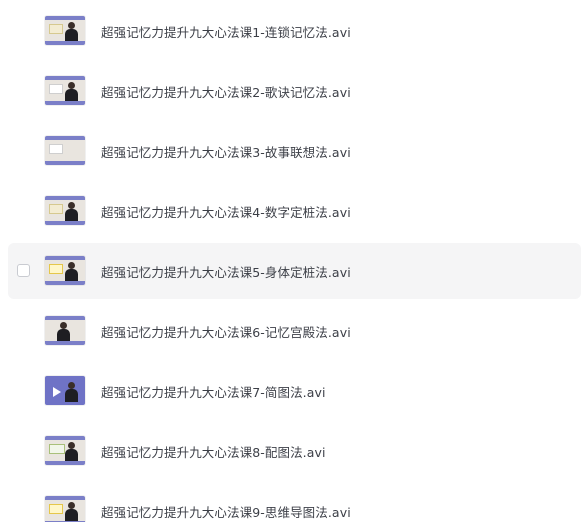 Image resolution: width=581 pixels, height=522 pixels. I want to click on file-row: 超强记忆力提升九大心法课7-简图法.avi, so click(294, 391).